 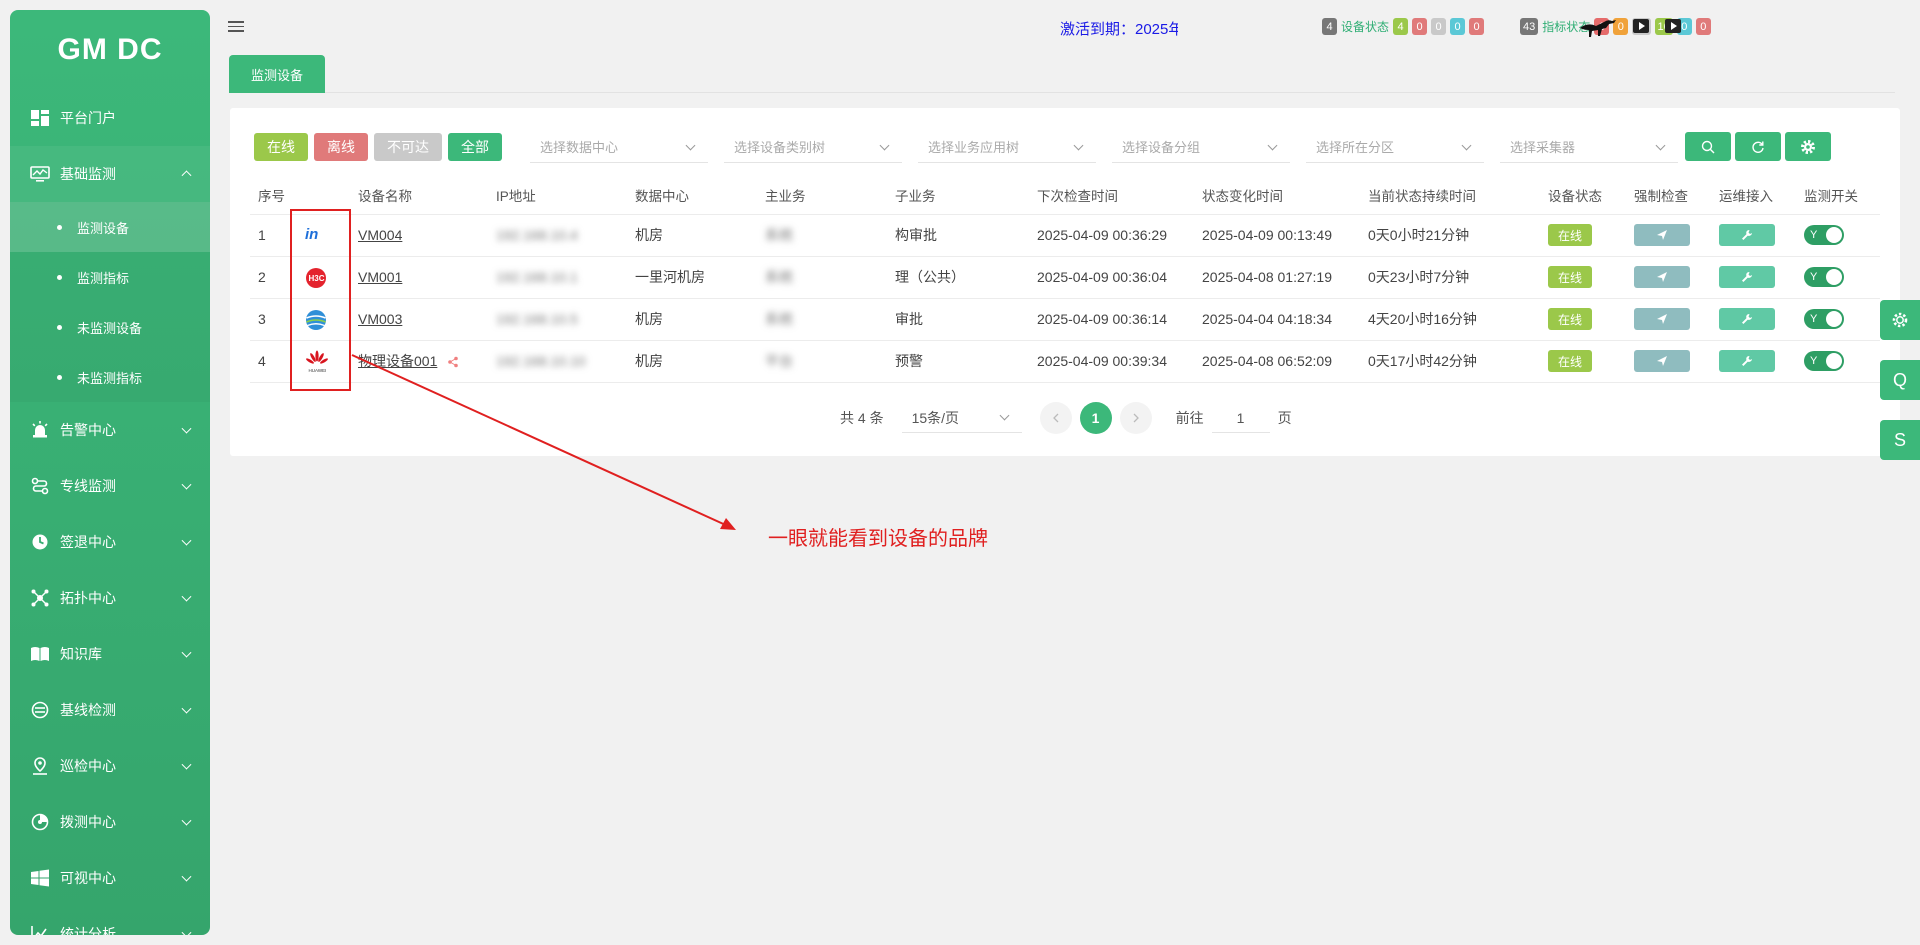 What do you see at coordinates (40, 766) in the screenshot?
I see `location-icon` at bounding box center [40, 766].